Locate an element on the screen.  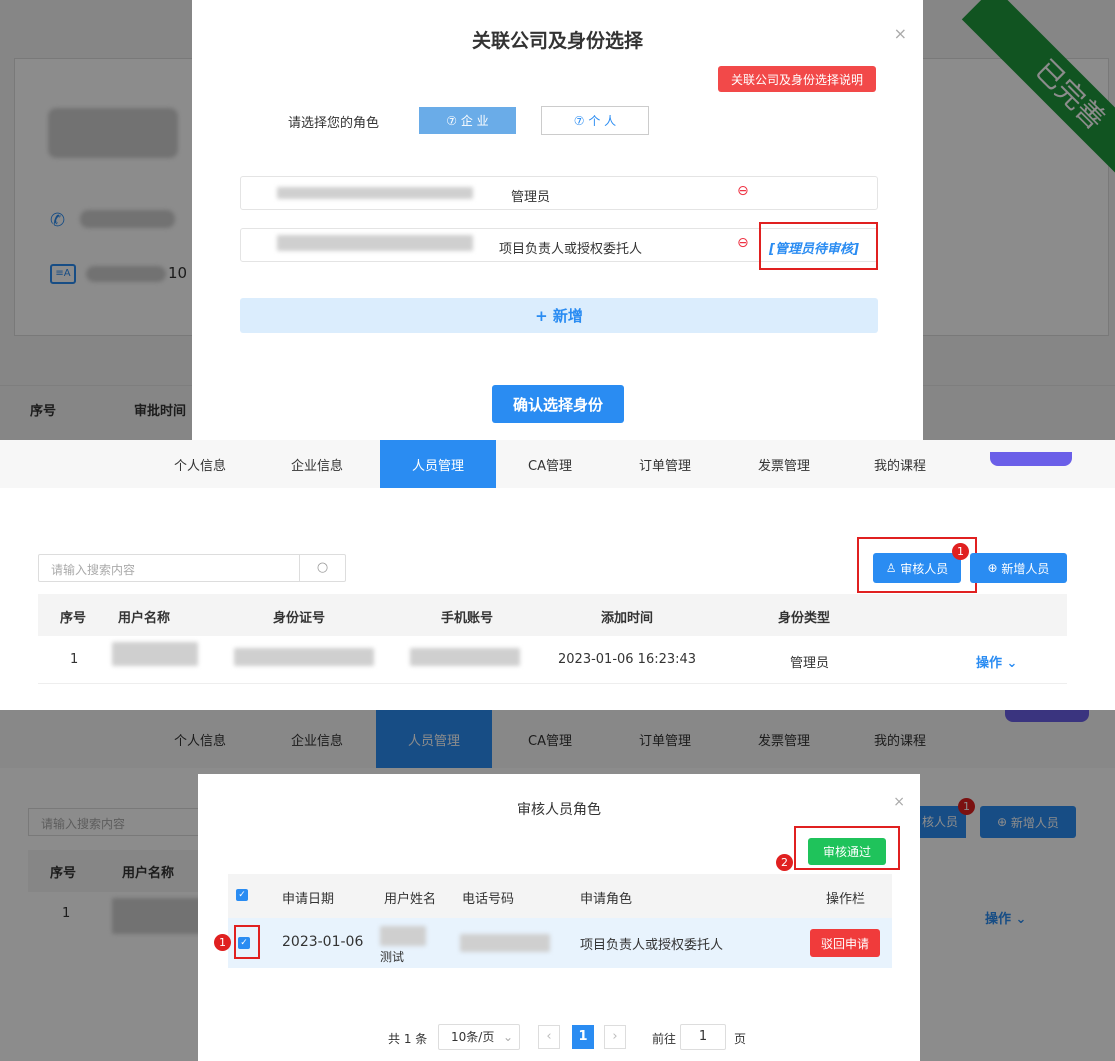
row-seq: 1 is located at coordinates (74, 659).